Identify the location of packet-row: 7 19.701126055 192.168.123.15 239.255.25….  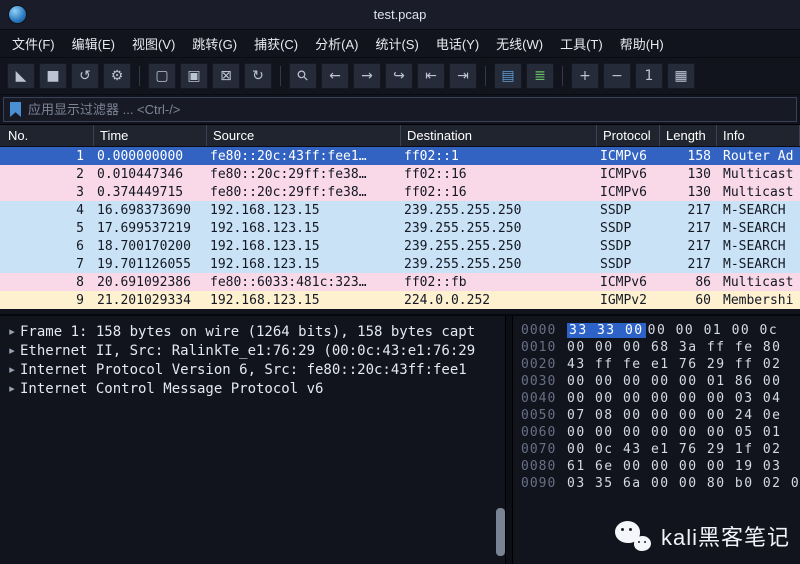
(400, 264).